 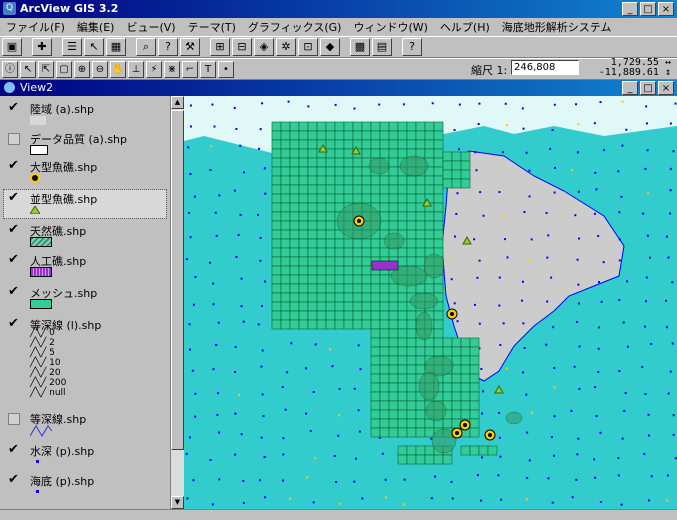 What do you see at coordinates (85, 266) in the screenshot?
I see `layer-artificial-reef: ✔ 人工礁.shp` at bounding box center [85, 266].